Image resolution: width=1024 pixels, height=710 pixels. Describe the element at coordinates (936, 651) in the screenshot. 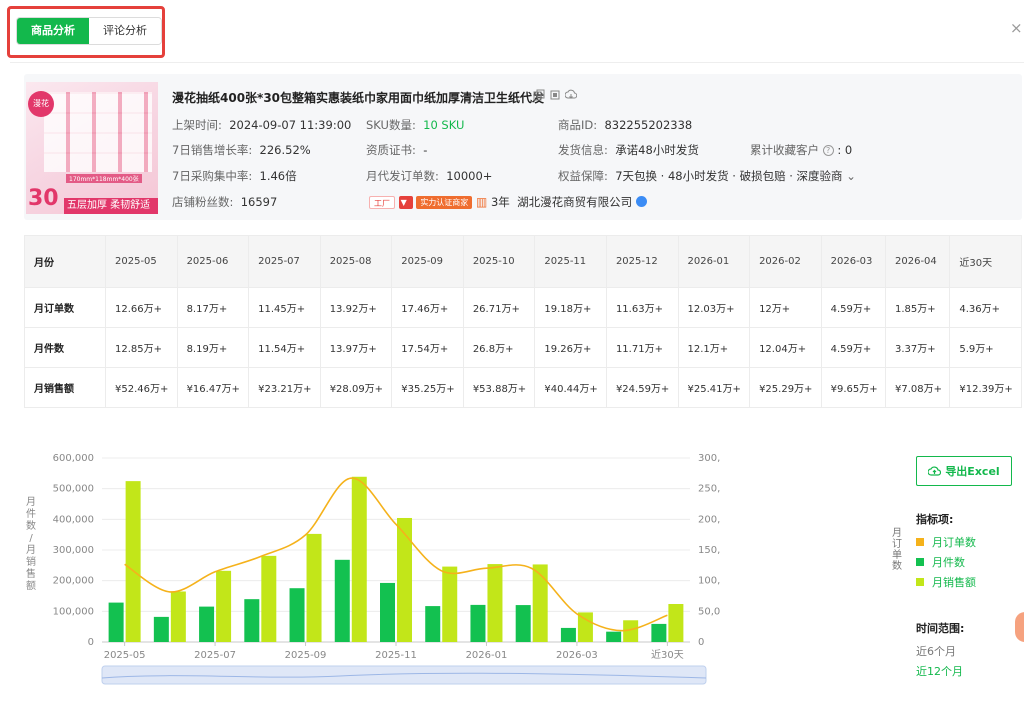

I see `time-option-6-months: 近6个月` at that location.